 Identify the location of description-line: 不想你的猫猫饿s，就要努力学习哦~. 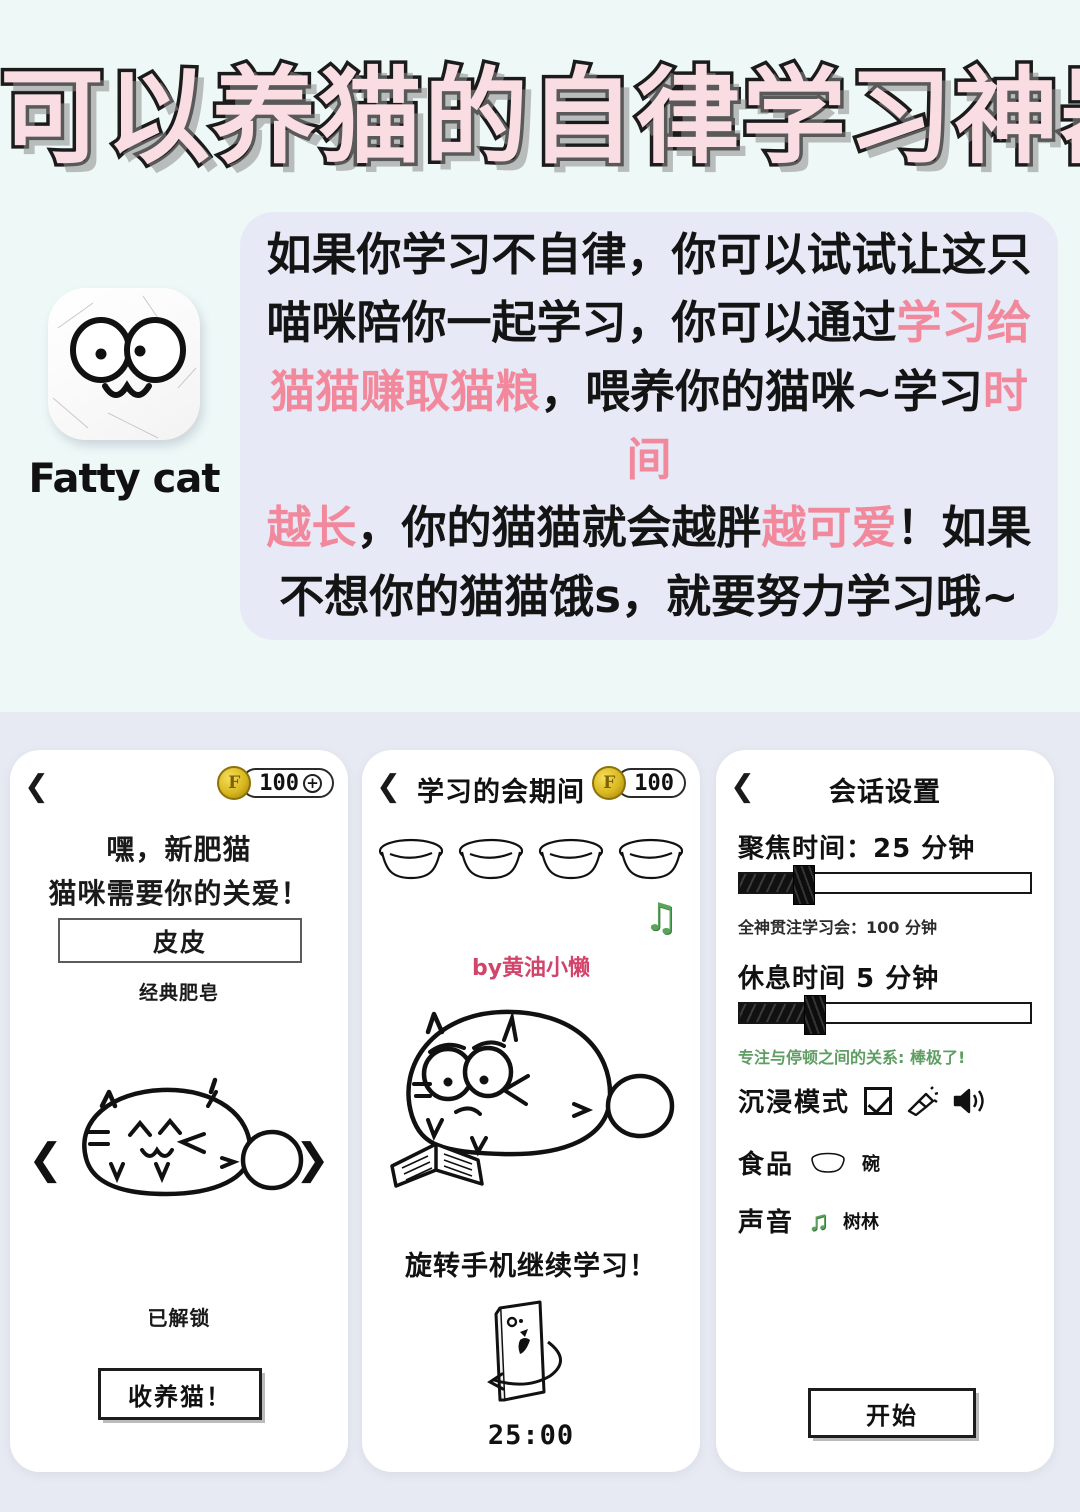
(649, 597).